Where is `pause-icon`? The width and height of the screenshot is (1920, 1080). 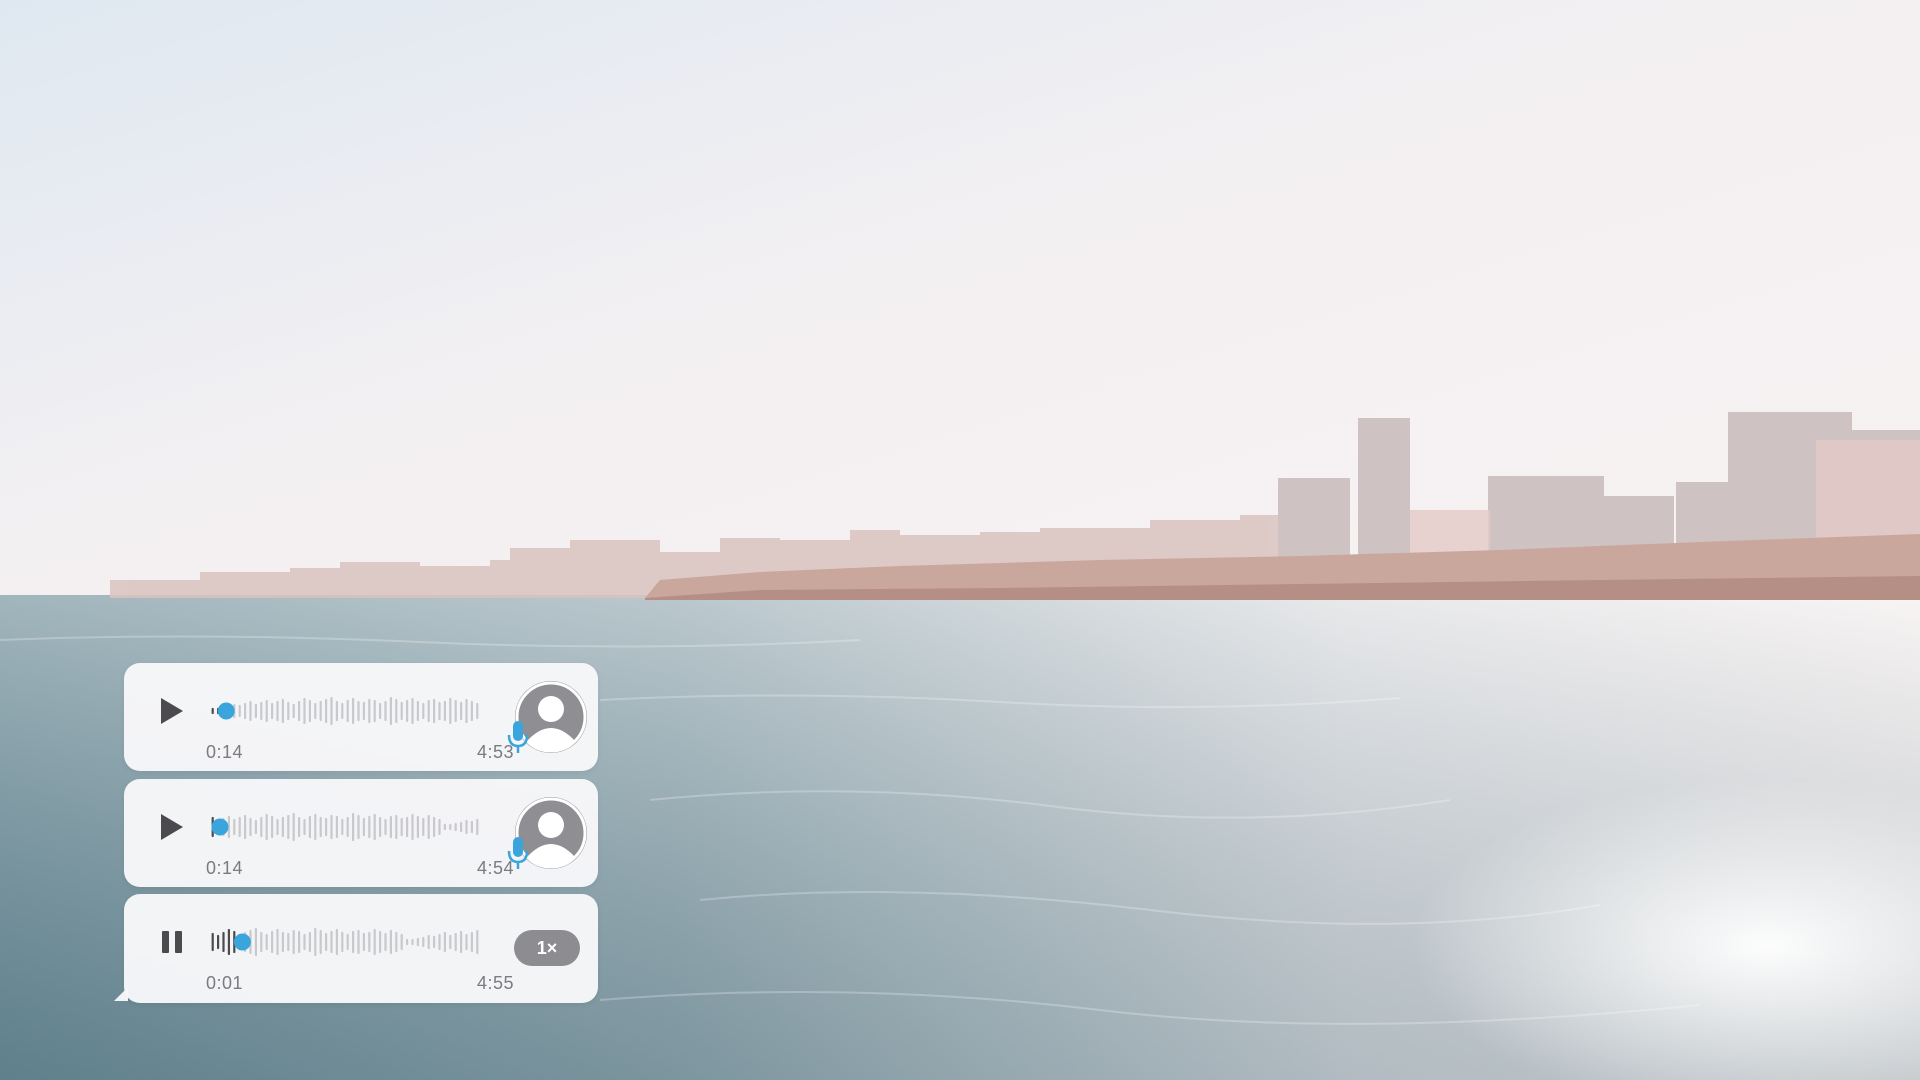 pause-icon is located at coordinates (172, 942).